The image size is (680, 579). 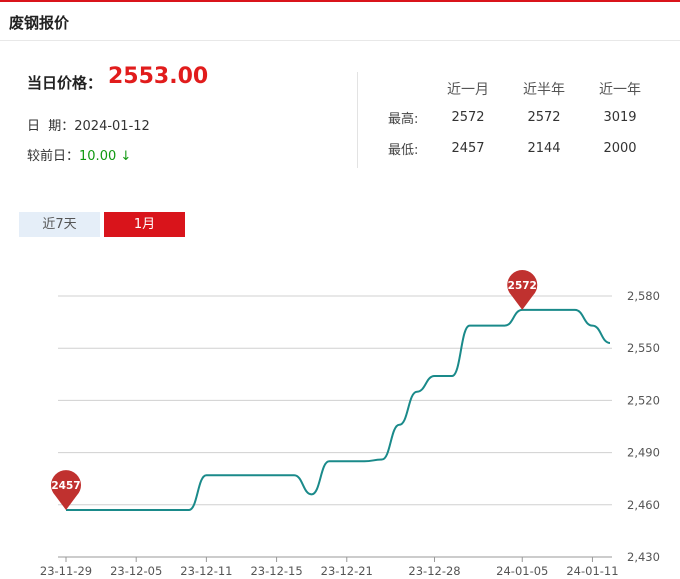 I want to click on y-tick-label: 2,490, so click(x=643, y=453).